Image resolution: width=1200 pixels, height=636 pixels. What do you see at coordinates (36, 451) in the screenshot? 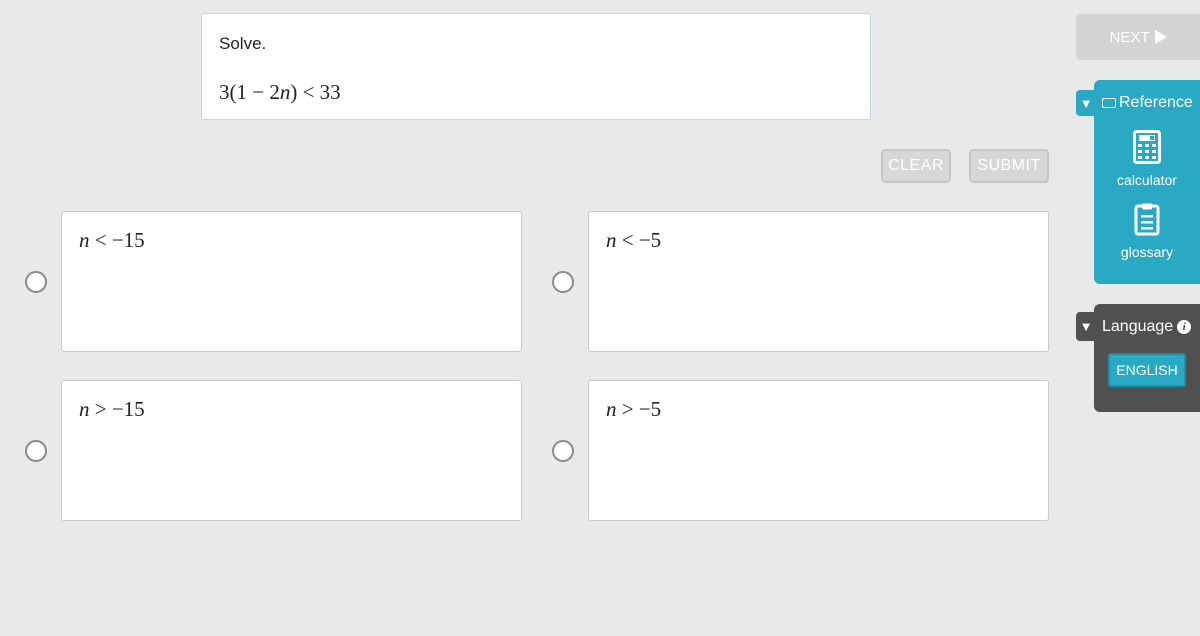
I see `choice-radio-c` at bounding box center [36, 451].